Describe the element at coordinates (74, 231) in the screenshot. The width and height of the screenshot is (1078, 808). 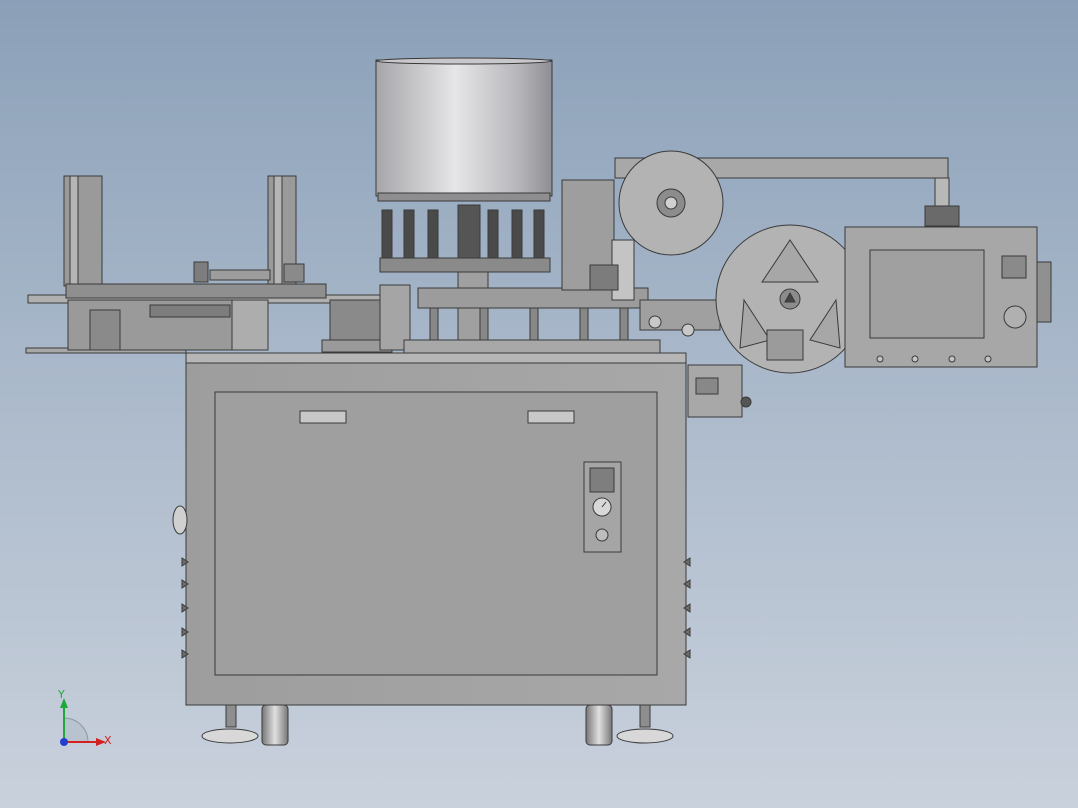
I see `magazine-left-slot` at that location.